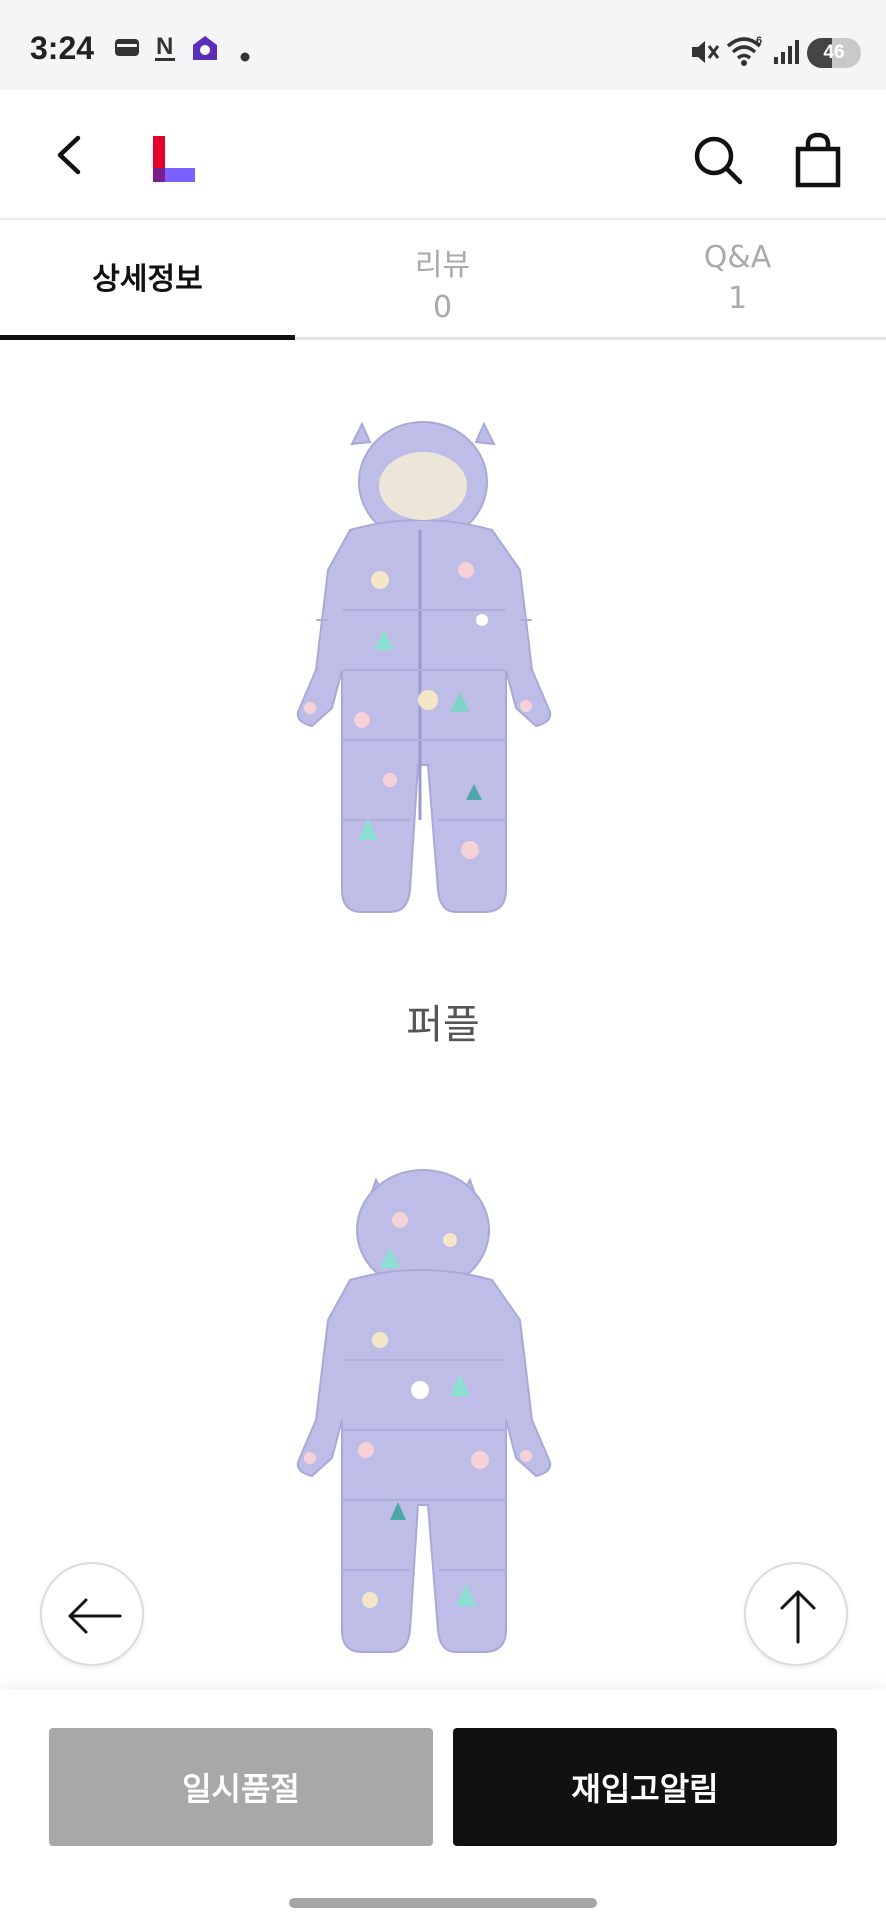  What do you see at coordinates (798, 1617) in the screenshot?
I see `arrow-up-icon` at bounding box center [798, 1617].